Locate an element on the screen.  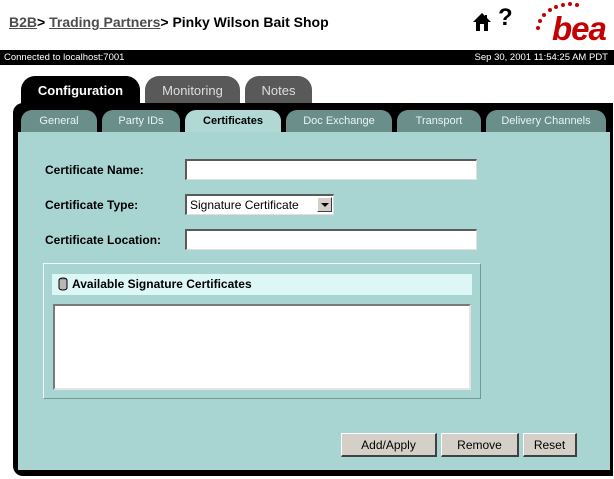
subtab-transport: Transport is located at coordinates (439, 121).